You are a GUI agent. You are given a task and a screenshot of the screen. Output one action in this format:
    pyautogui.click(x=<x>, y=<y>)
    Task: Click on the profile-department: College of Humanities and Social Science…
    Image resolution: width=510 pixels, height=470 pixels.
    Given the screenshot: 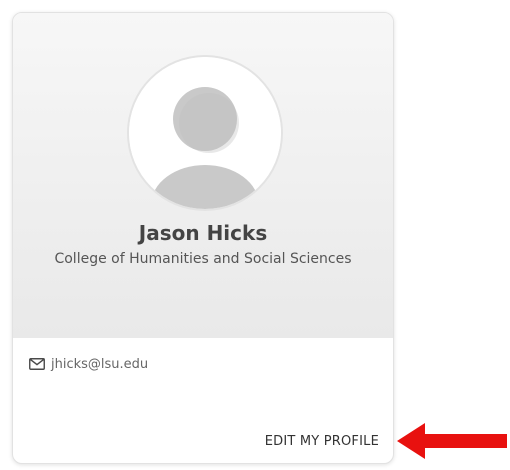 What is the action you would take?
    pyautogui.click(x=203, y=259)
    